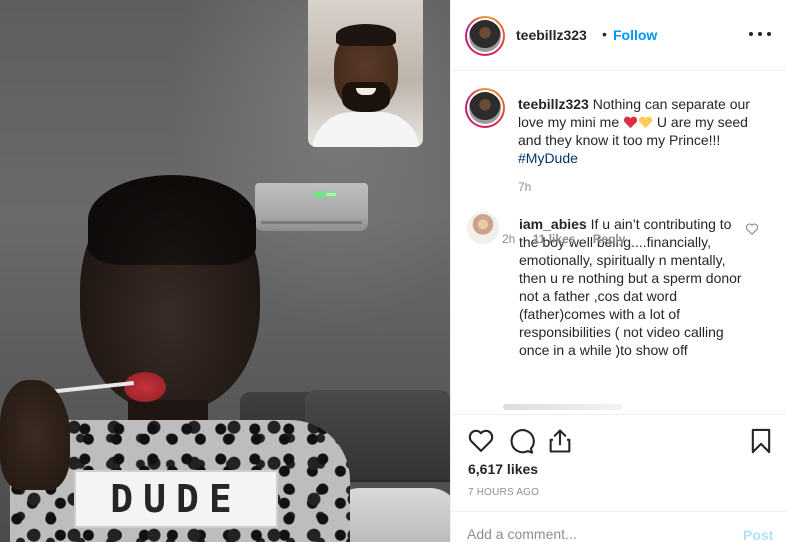 The width and height of the screenshot is (786, 542). I want to click on child-hair, so click(172, 220).